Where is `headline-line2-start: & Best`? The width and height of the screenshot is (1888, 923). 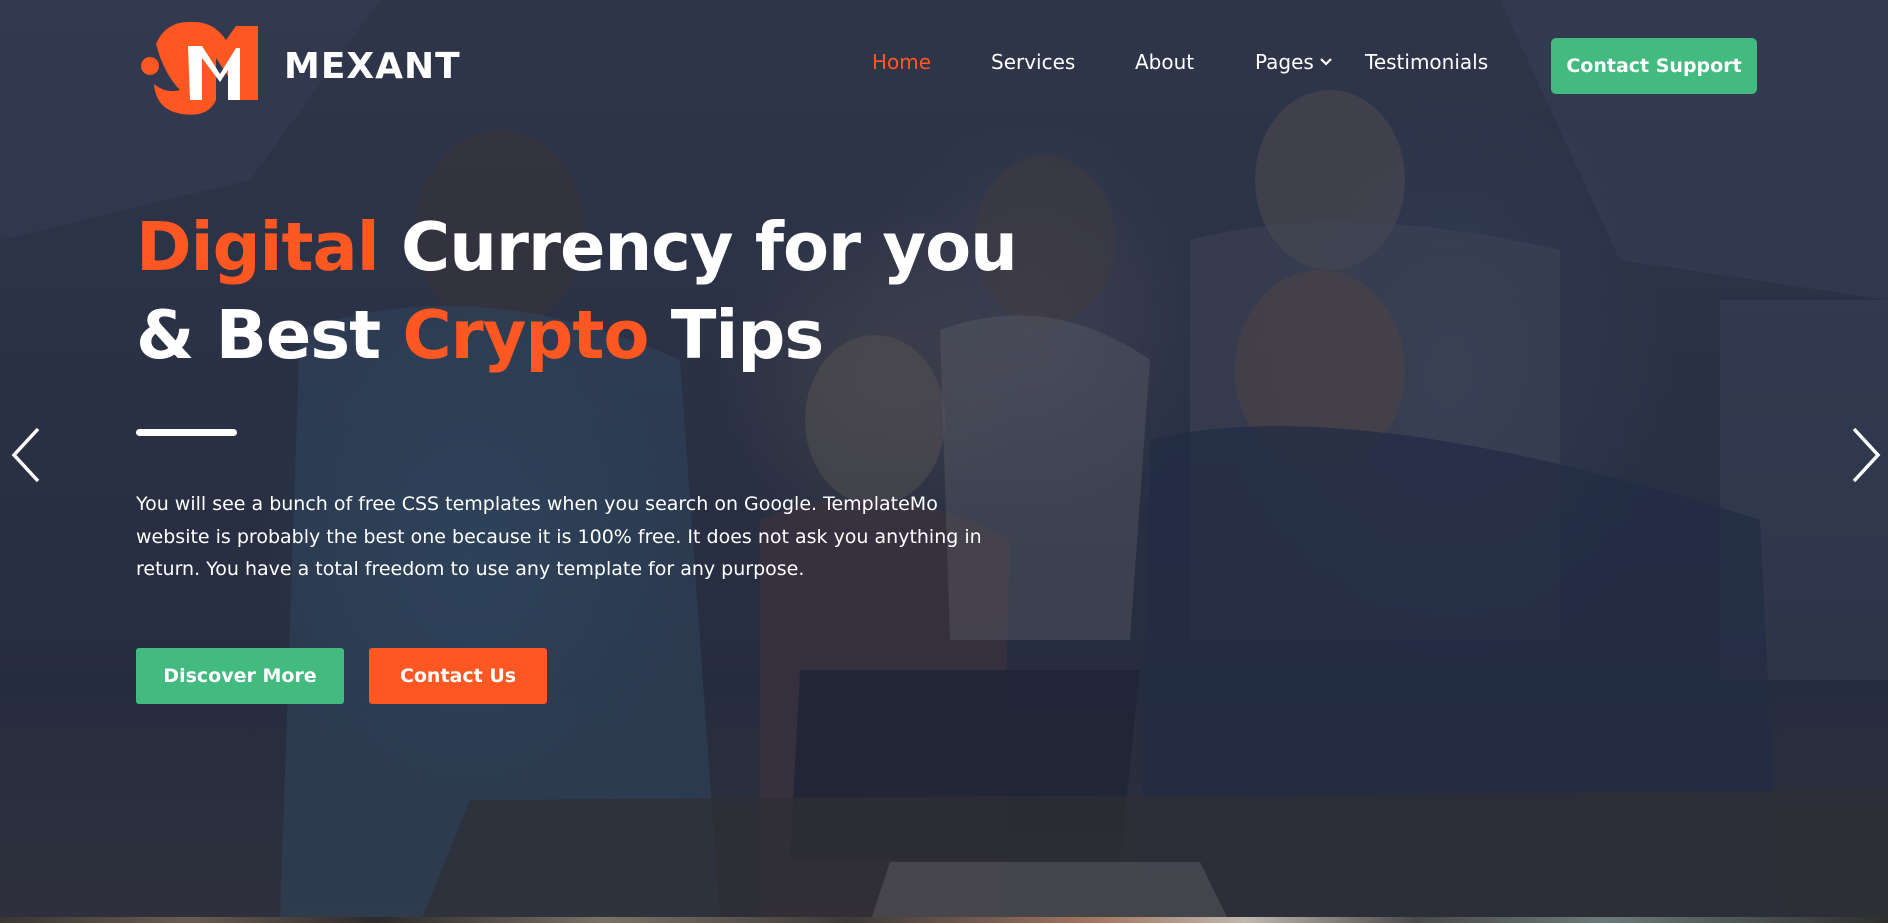
headline-line2-start: & Best is located at coordinates (258, 335).